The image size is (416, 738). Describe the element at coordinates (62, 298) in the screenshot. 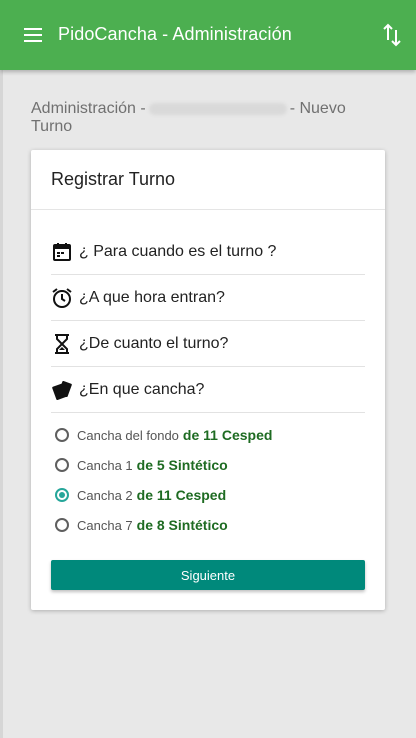

I see `alarm-clock-icon` at that location.